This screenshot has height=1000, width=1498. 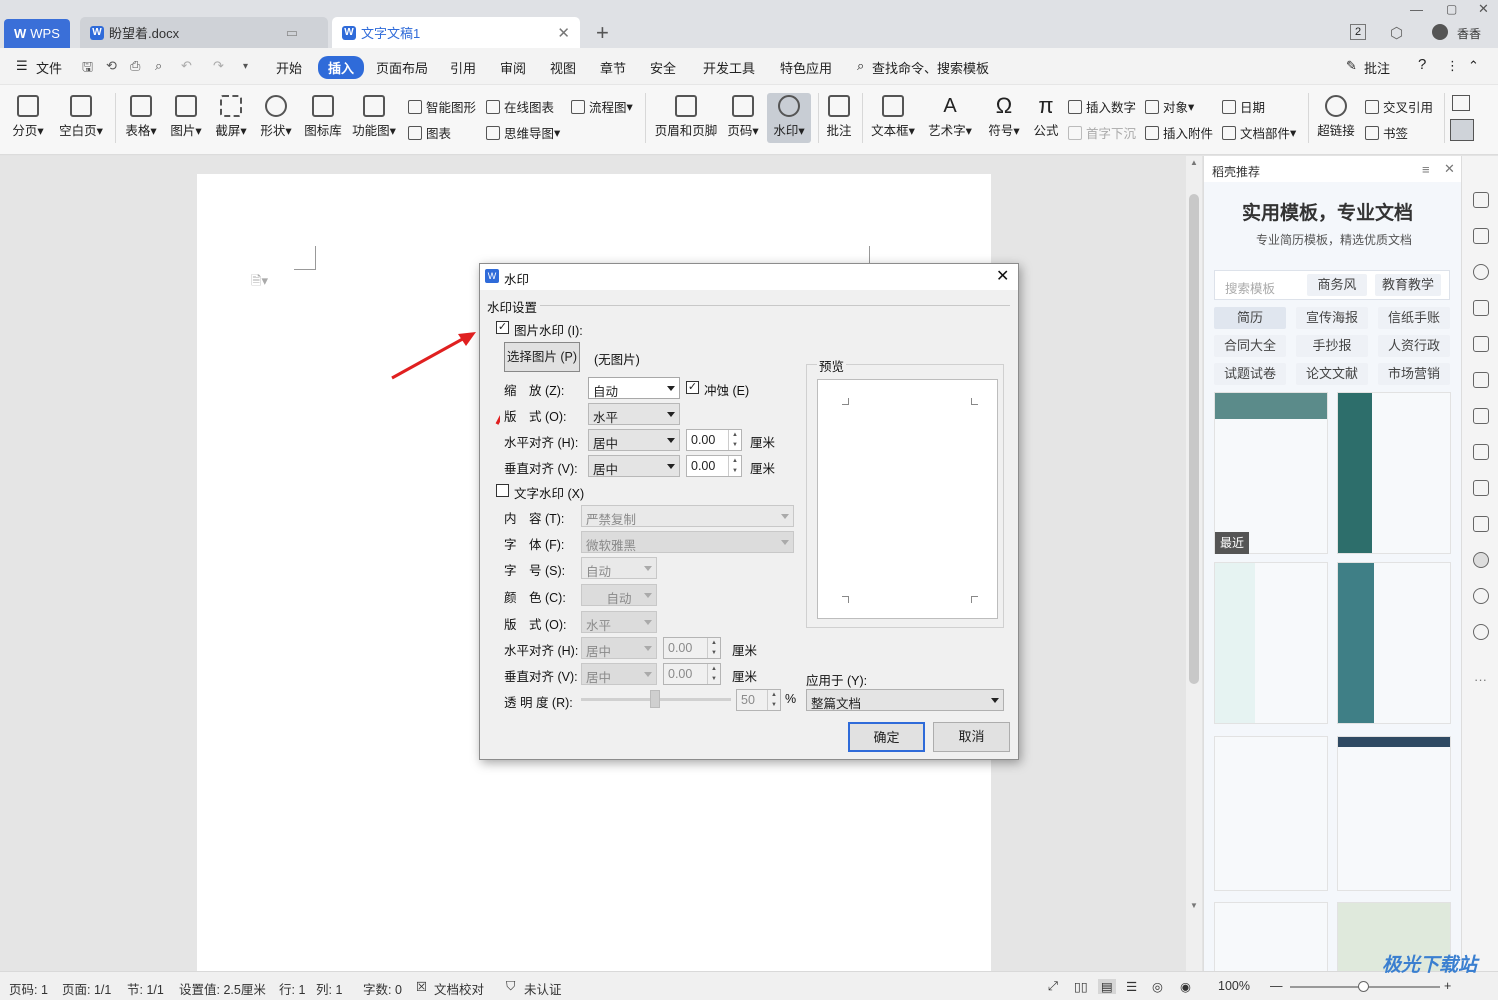 What do you see at coordinates (893, 117) in the screenshot?
I see `textbox-button: 文本框▾` at bounding box center [893, 117].